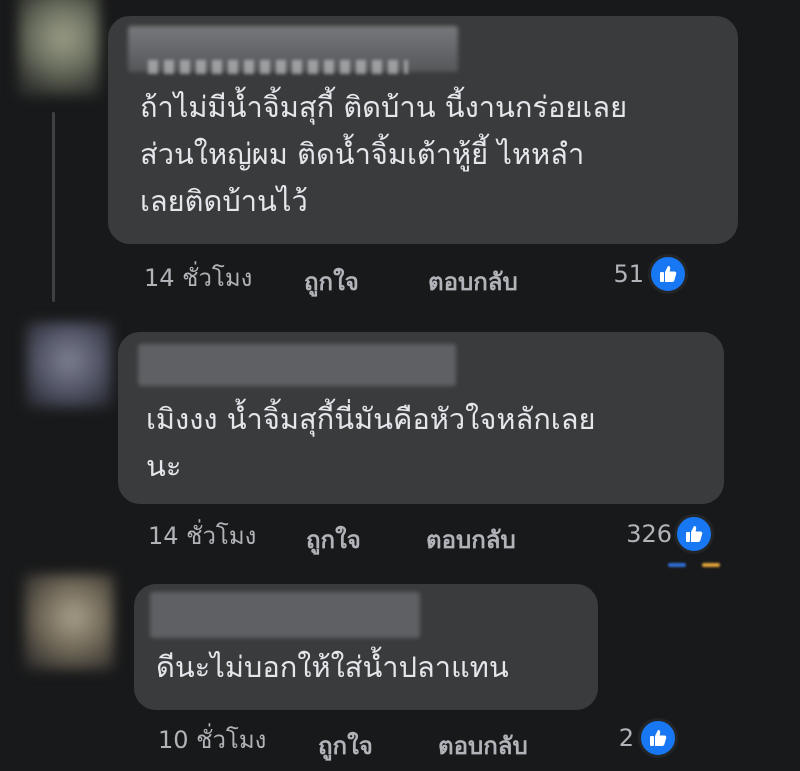 Image resolution: width=800 pixels, height=771 pixels. What do you see at coordinates (164, 466) in the screenshot?
I see `comment-text-line: นะ` at bounding box center [164, 466].